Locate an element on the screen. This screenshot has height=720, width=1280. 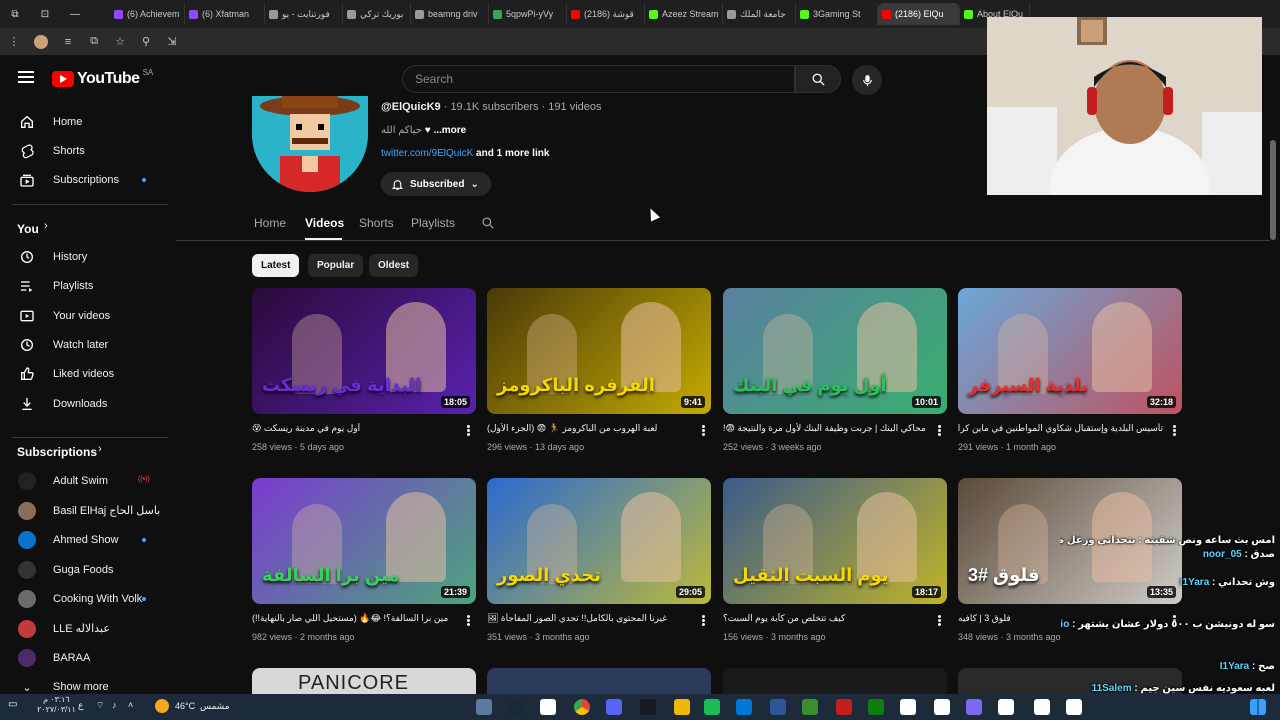
windows-start-icon is located at coordinates (1258, 707).